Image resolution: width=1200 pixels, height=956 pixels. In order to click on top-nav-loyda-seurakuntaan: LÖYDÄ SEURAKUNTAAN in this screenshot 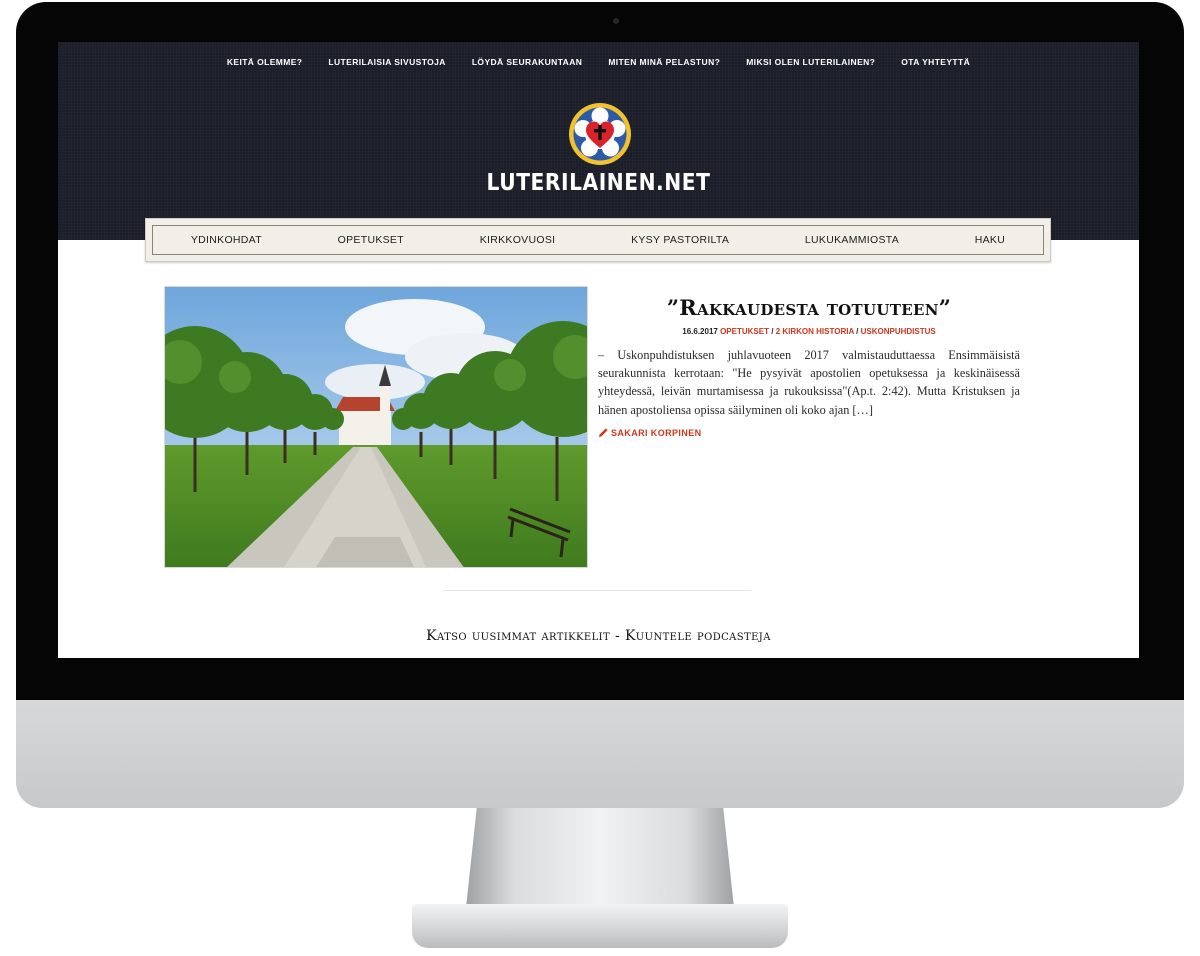, I will do `click(527, 62)`.